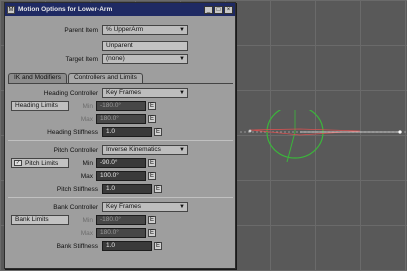 This screenshot has height=271, width=407. I want to click on bank-controller-select: Key Frames ▼, so click(145, 207).